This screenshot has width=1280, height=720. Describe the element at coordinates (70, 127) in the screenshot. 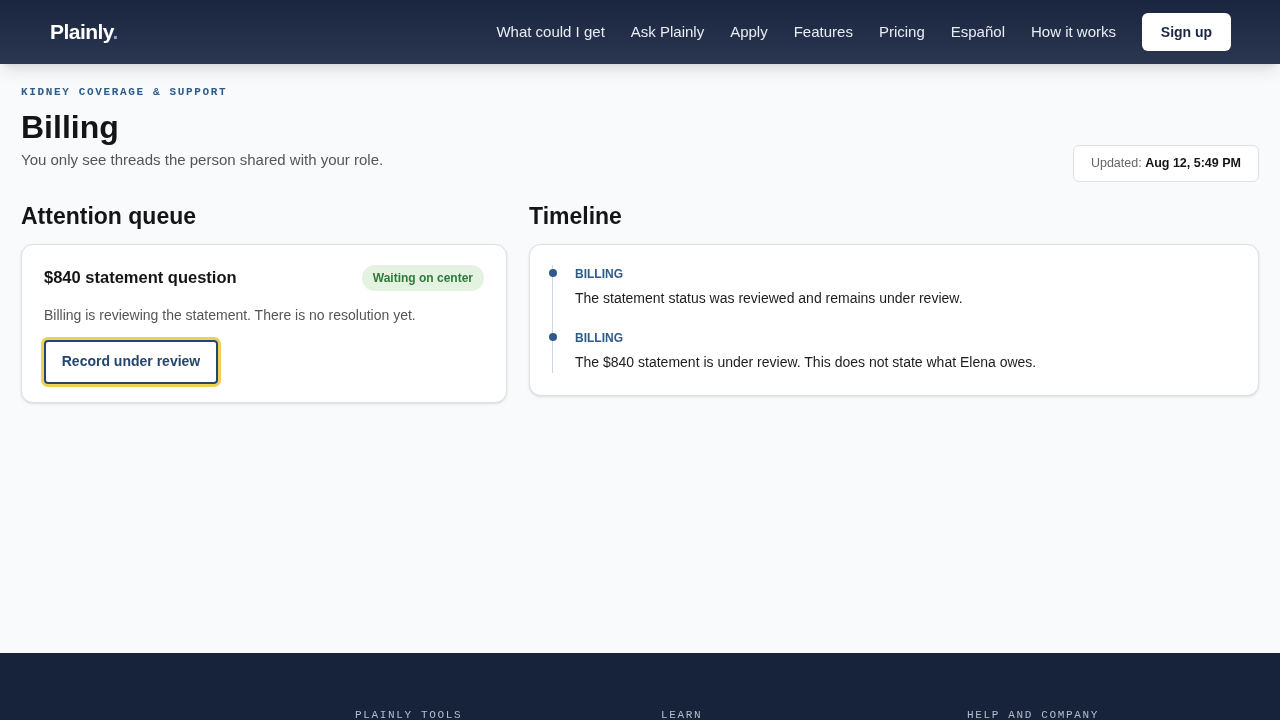

I see `page-title: Billing` at that location.